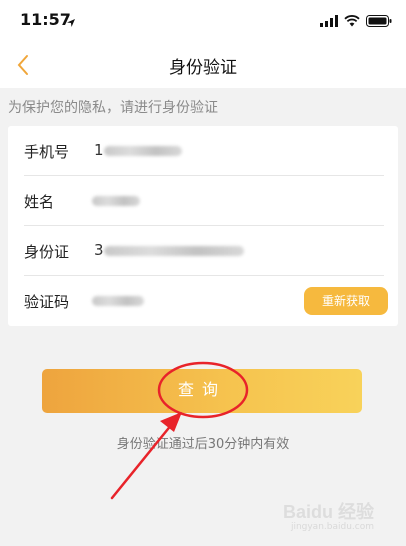 This screenshot has height=546, width=406. What do you see at coordinates (99, 250) in the screenshot?
I see `id-card-field: 3` at bounding box center [99, 250].